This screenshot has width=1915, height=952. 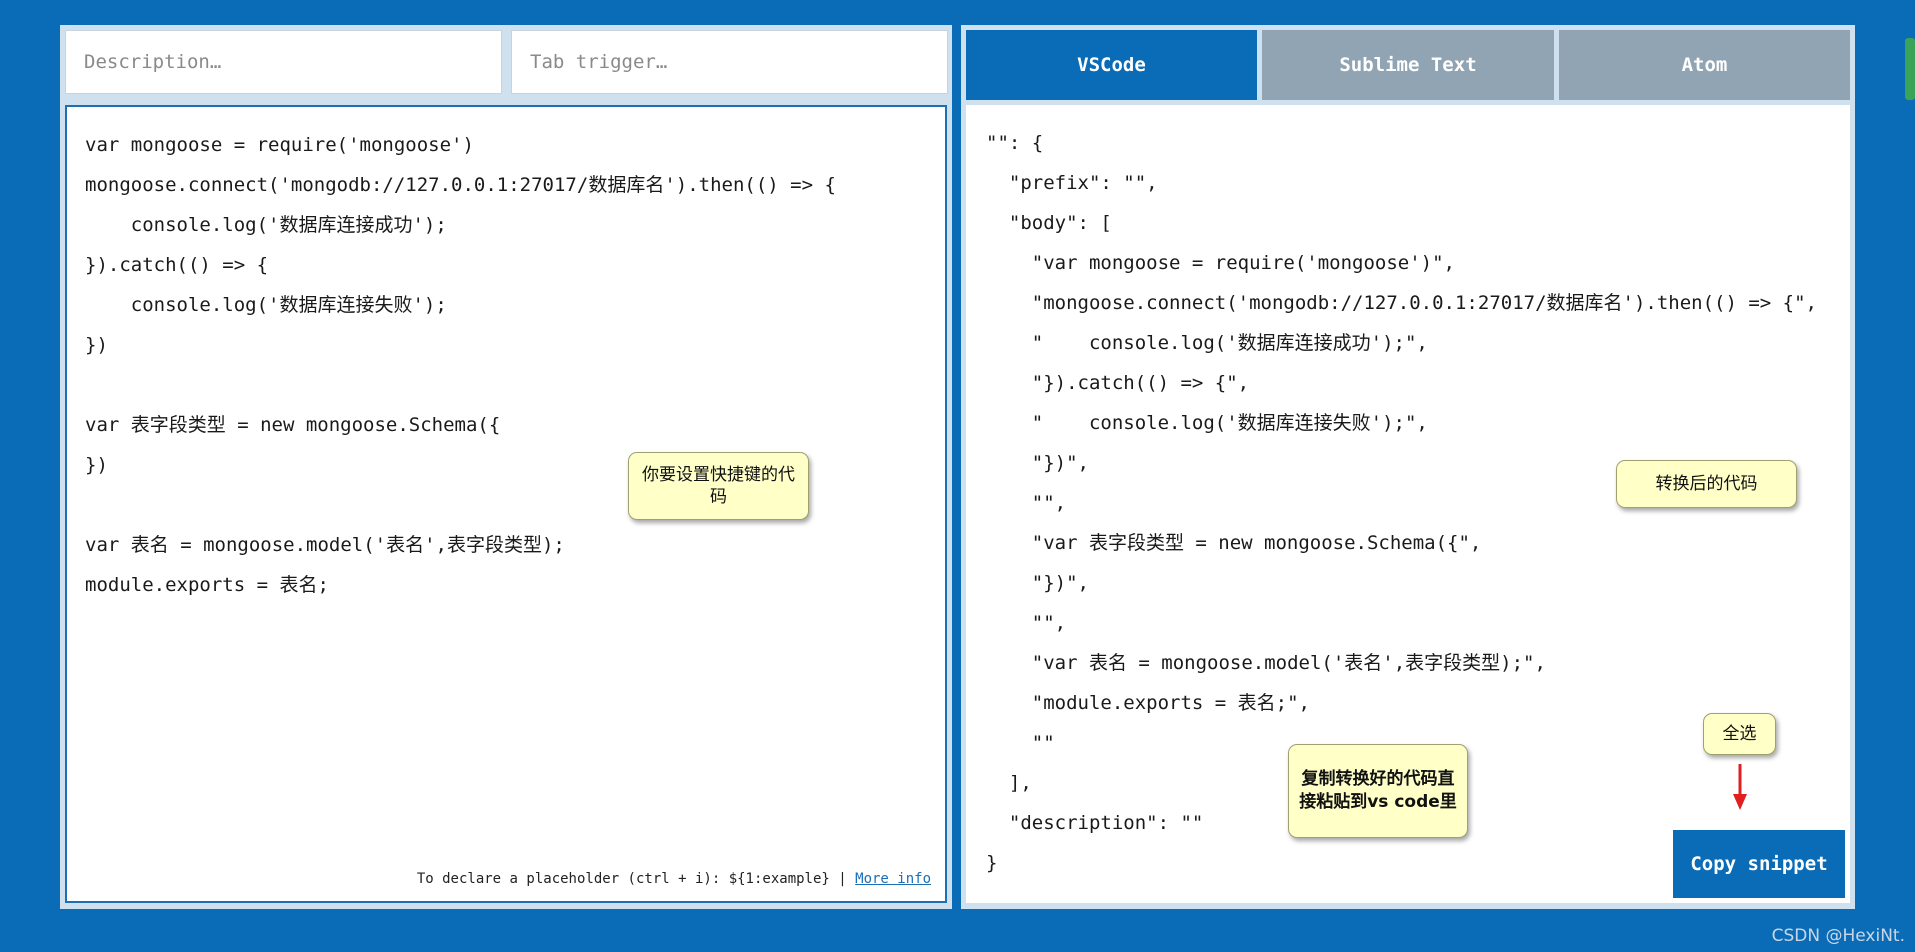 What do you see at coordinates (1706, 484) in the screenshot?
I see `callout-converted-code: 转换后的代码` at bounding box center [1706, 484].